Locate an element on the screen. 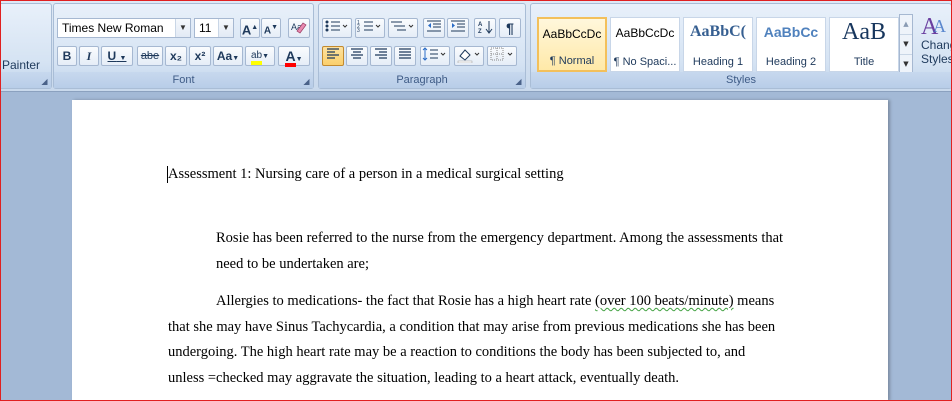 The width and height of the screenshot is (952, 401). numbering-icon: 123 is located at coordinates (369, 27).